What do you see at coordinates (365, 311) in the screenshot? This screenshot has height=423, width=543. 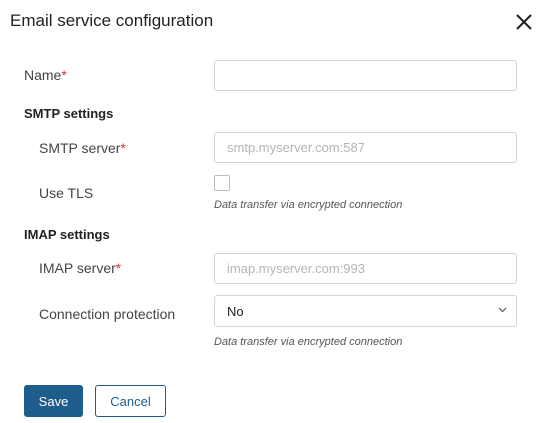 I see `connection-protection-select: No` at bounding box center [365, 311].